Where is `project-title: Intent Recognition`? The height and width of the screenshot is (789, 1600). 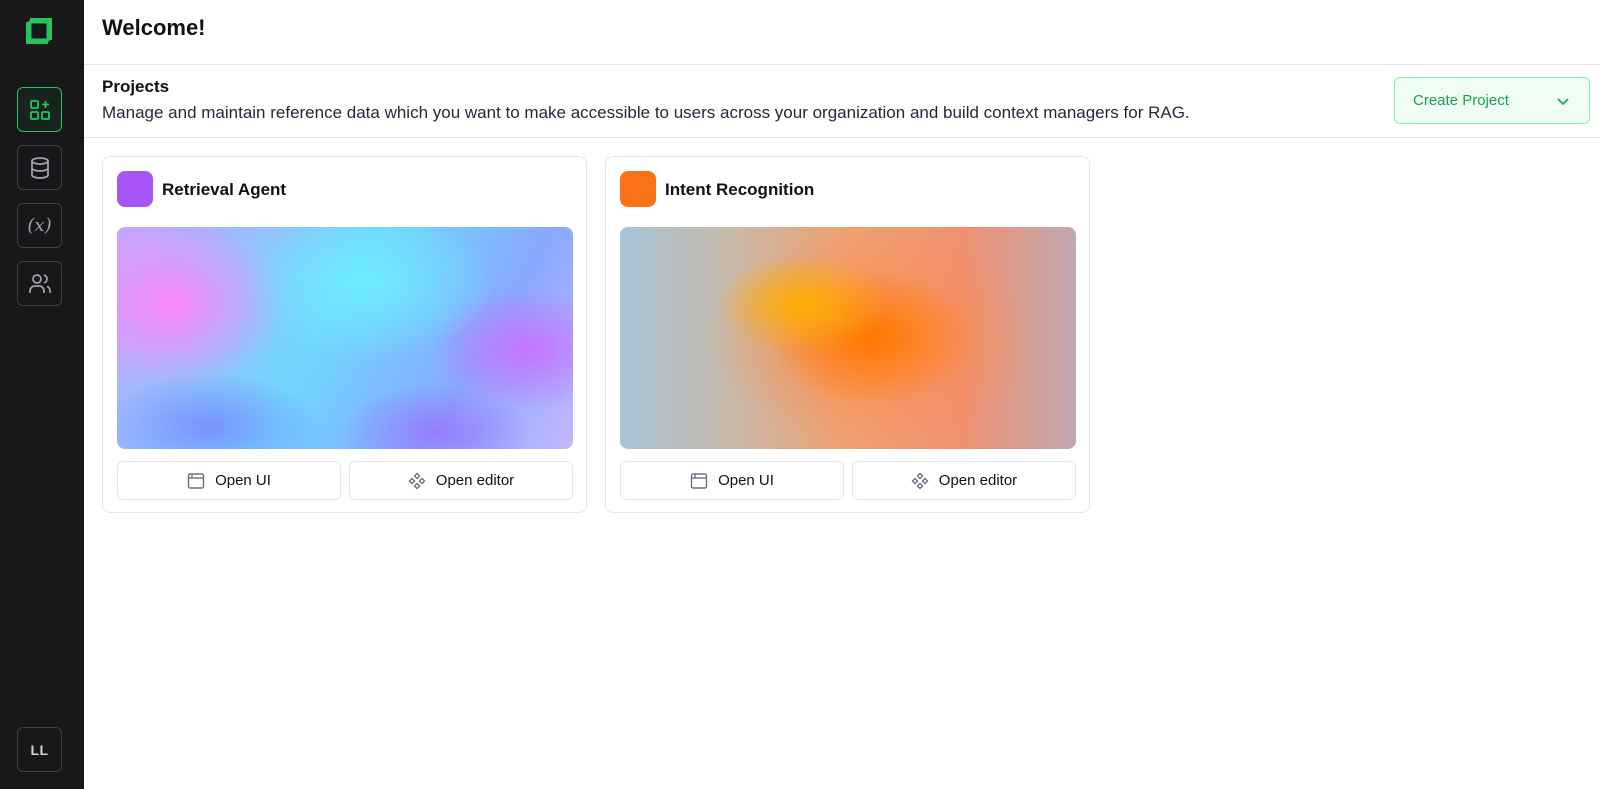 project-title: Intent Recognition is located at coordinates (740, 189).